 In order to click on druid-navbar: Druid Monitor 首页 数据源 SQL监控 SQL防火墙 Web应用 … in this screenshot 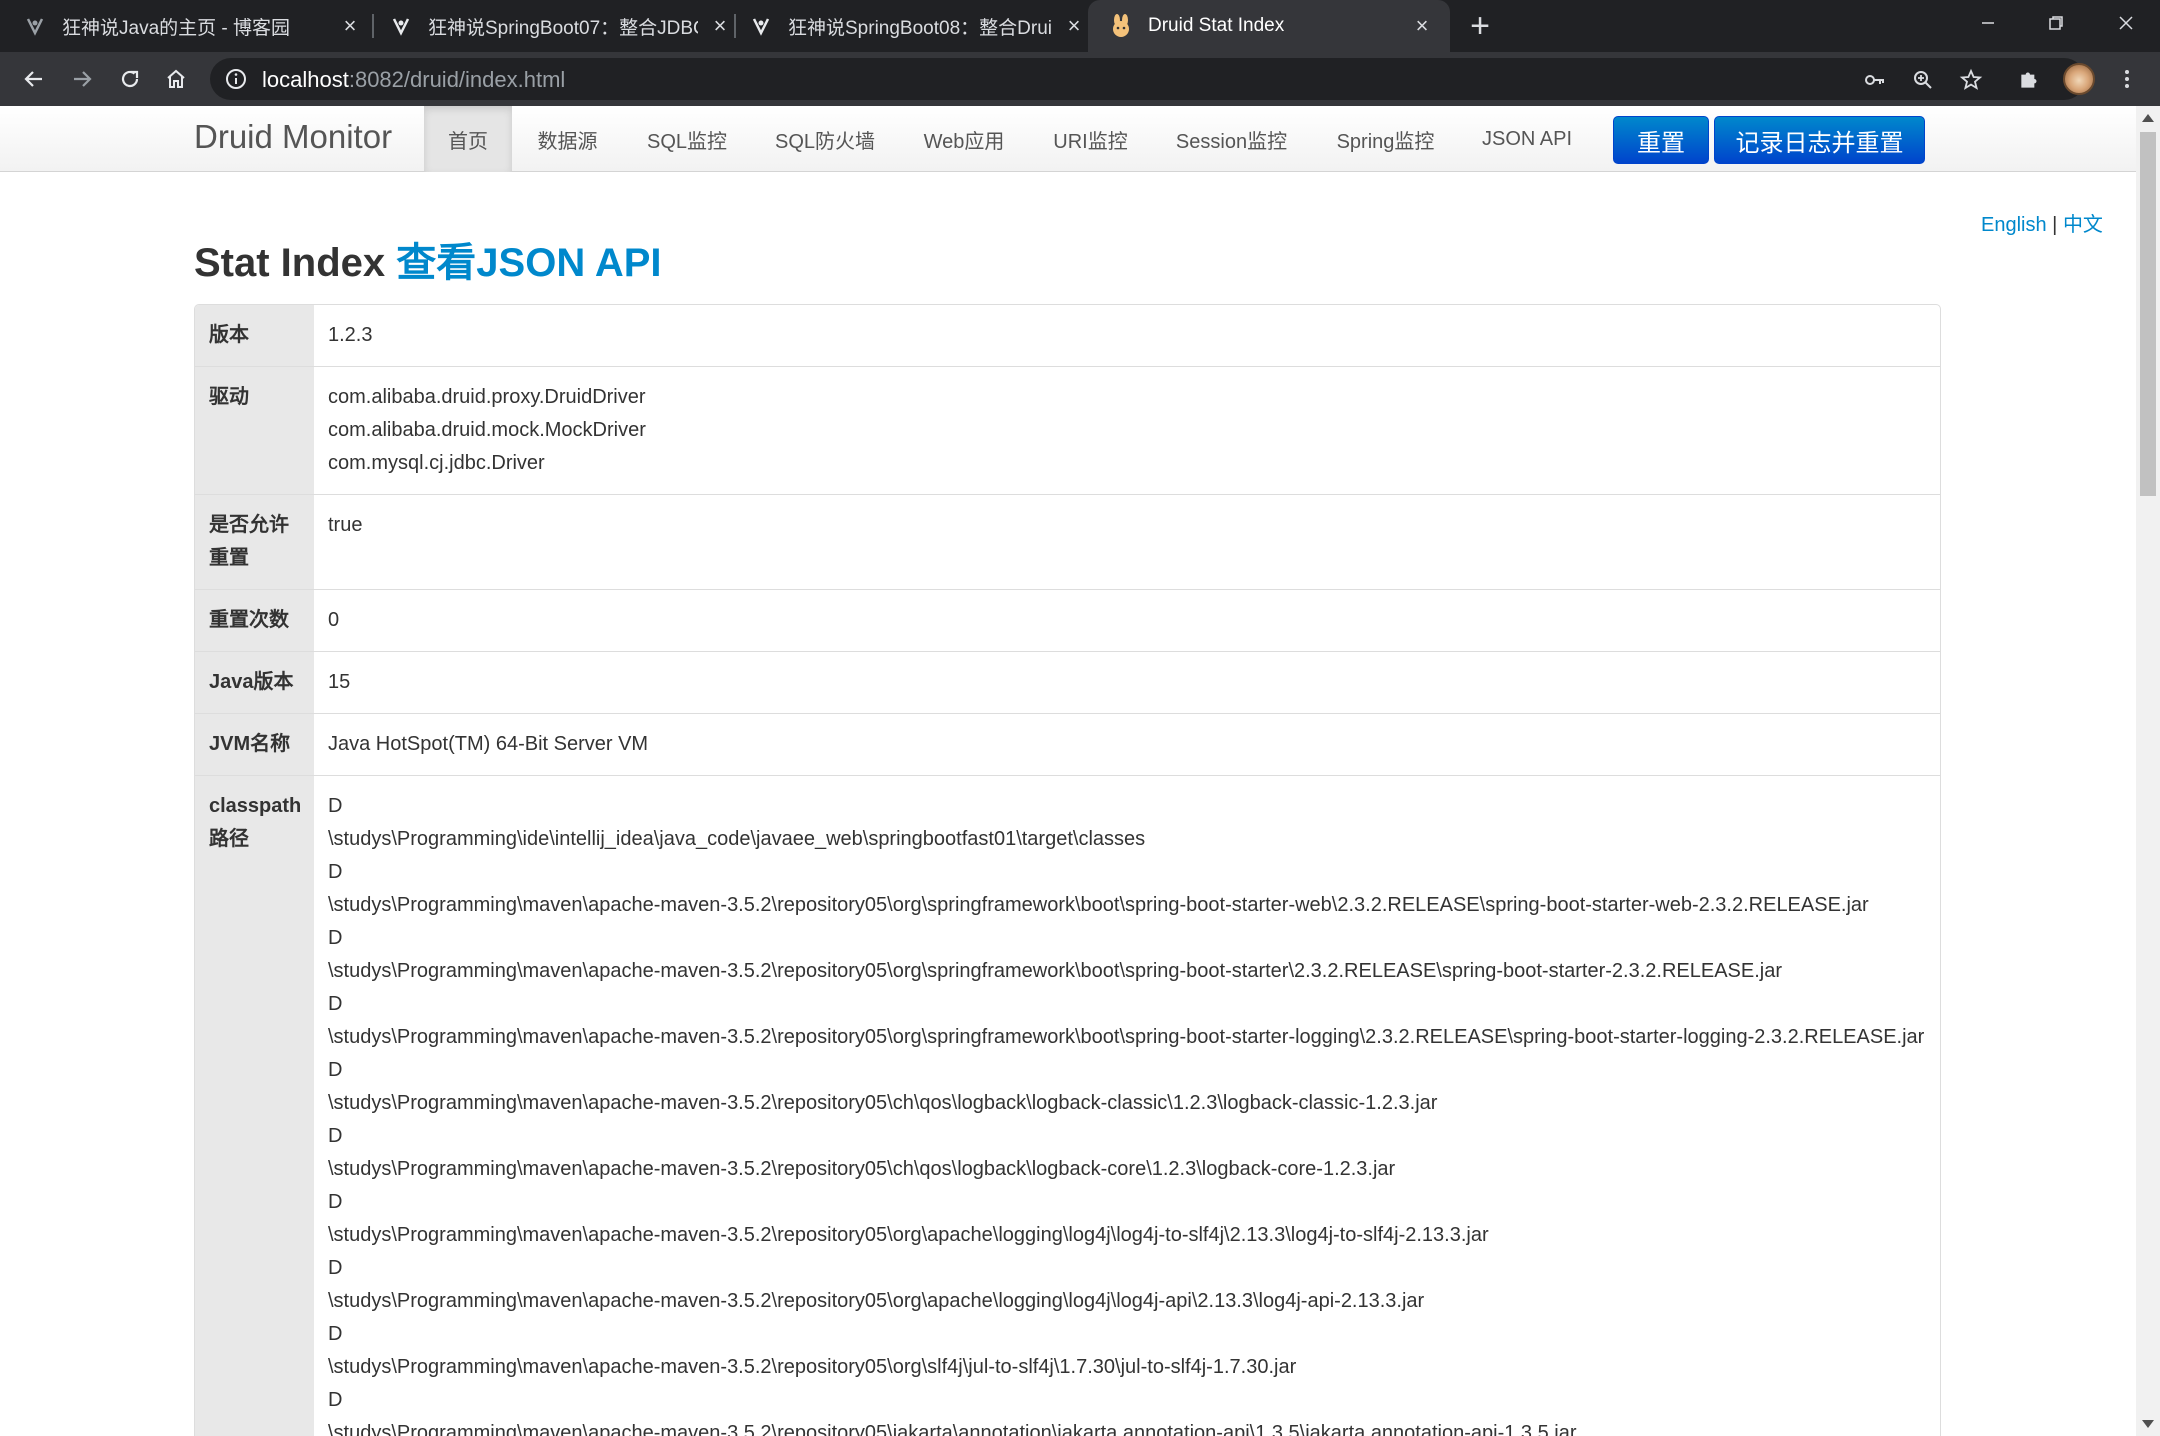, I will do `click(1068, 139)`.